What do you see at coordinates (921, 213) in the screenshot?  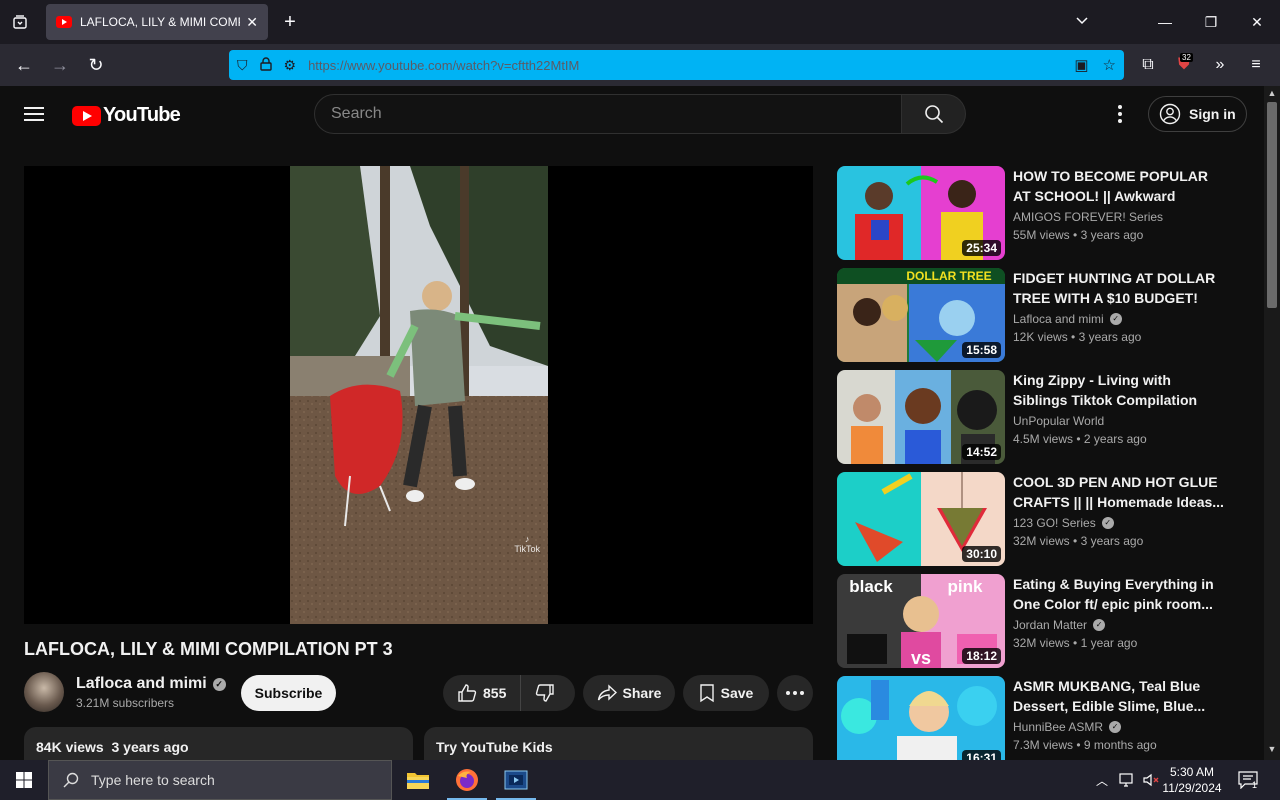 I see `recommendation-thumbnail: 25:34` at bounding box center [921, 213].